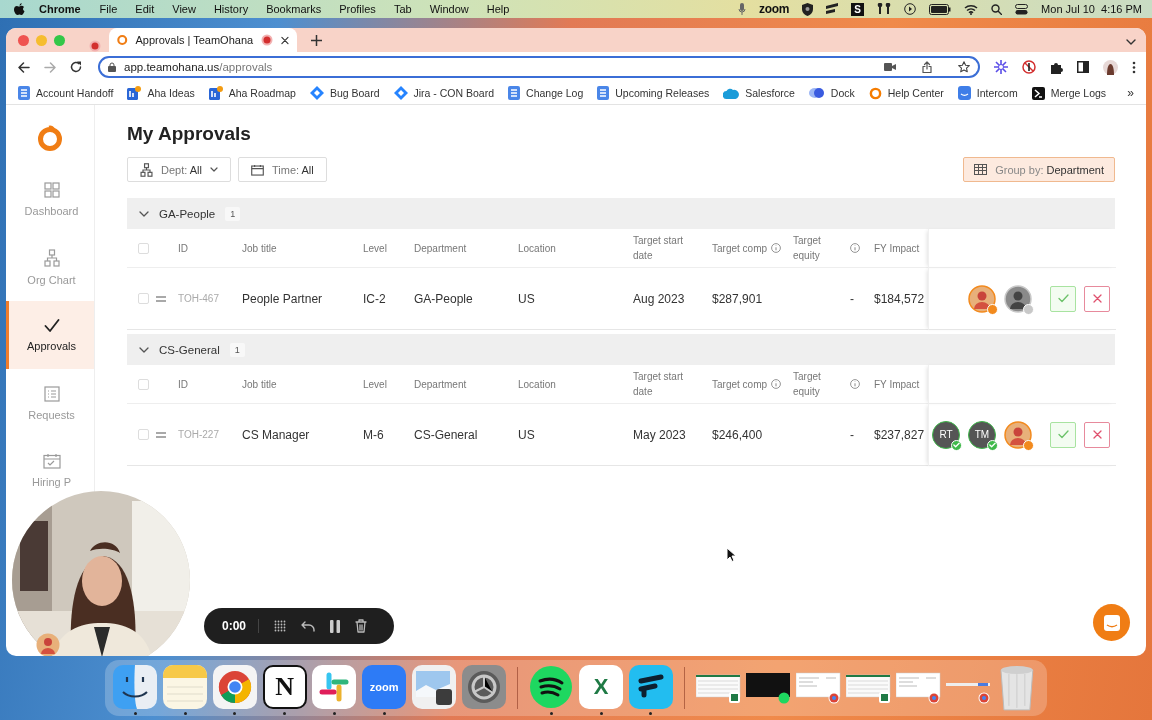 The width and height of the screenshot is (1152, 720). I want to click on recording-icon, so click(95, 46).